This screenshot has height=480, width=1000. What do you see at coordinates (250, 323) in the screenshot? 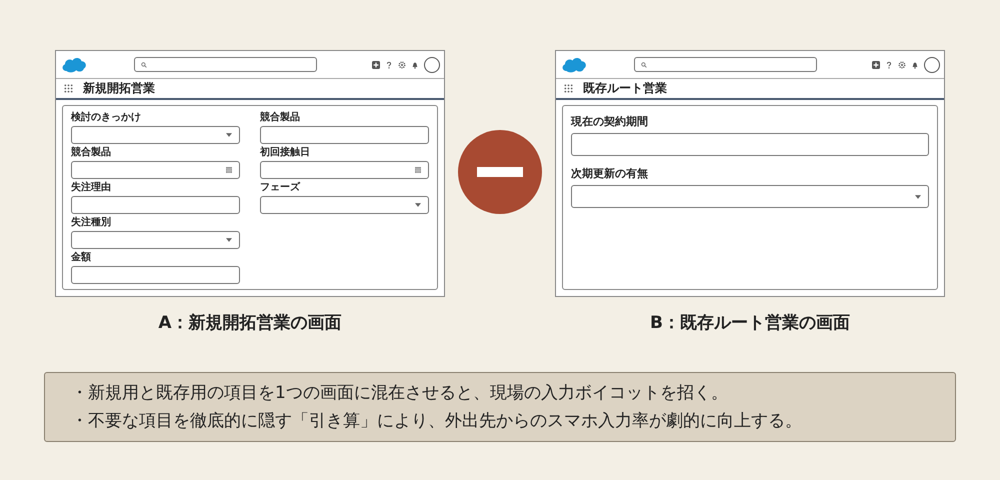
I see `screen-caption: A：新規開拓営業の画面` at bounding box center [250, 323].